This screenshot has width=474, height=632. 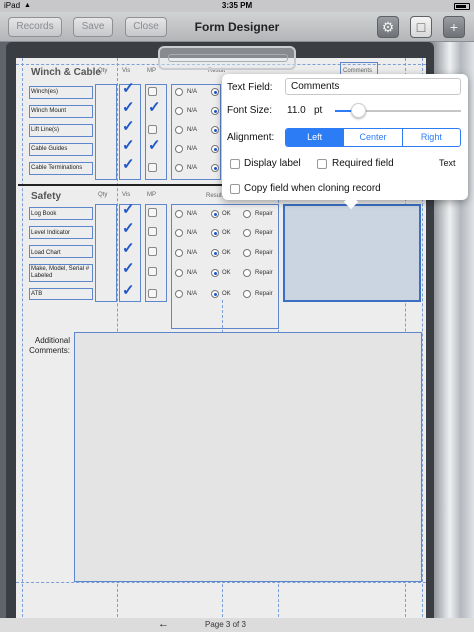 I want to click on navigation-bar: Form Designer Records Save Close ⚙ □ +, so click(x=237, y=27).